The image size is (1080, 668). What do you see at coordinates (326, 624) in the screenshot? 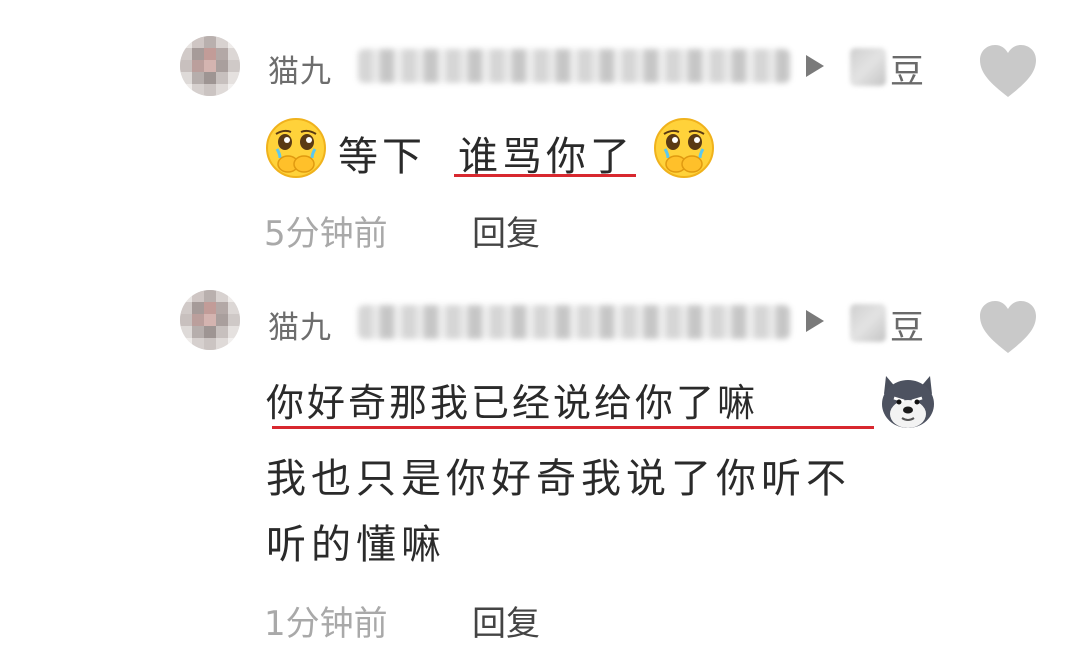
I see `timestamp: 1分钟前` at bounding box center [326, 624].